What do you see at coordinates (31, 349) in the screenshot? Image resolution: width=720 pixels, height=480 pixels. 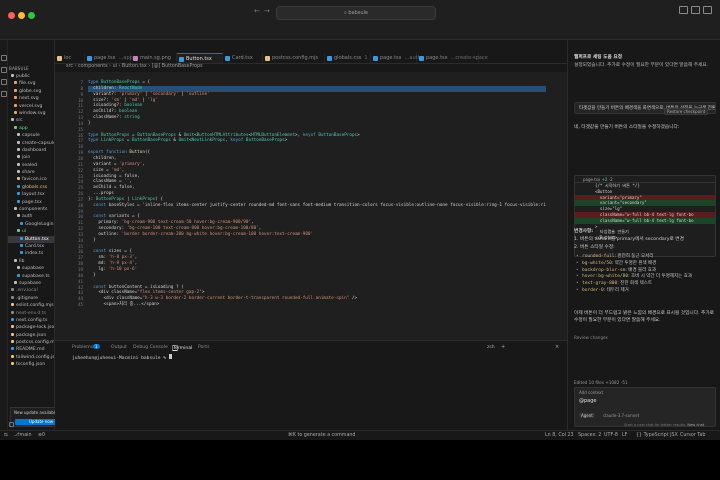 I see `tree-item: README.md` at bounding box center [31, 349].